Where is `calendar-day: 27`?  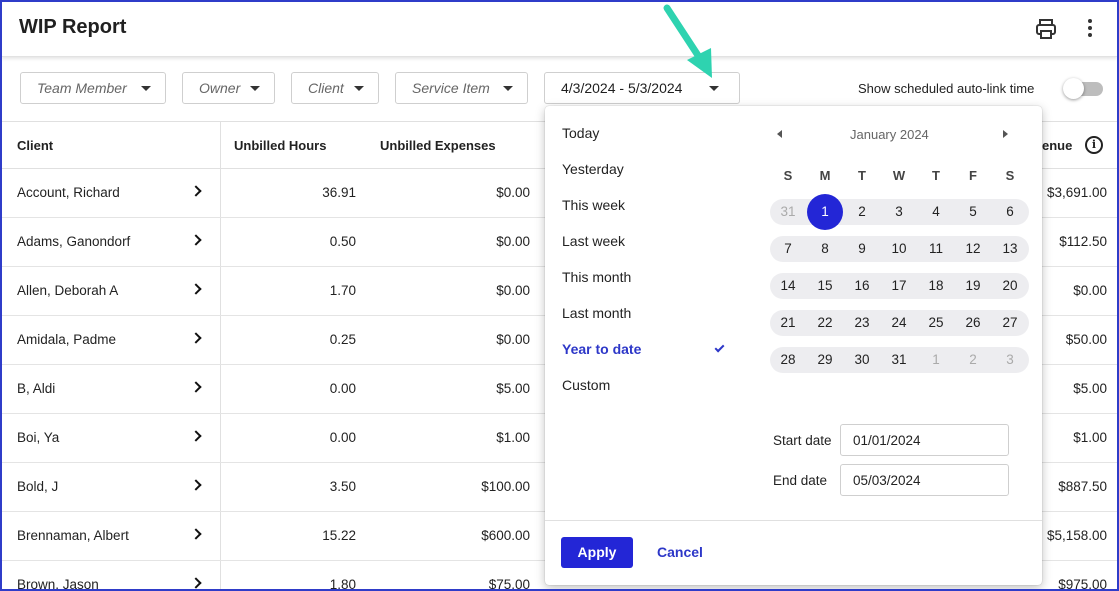 calendar-day: 27 is located at coordinates (1010, 323).